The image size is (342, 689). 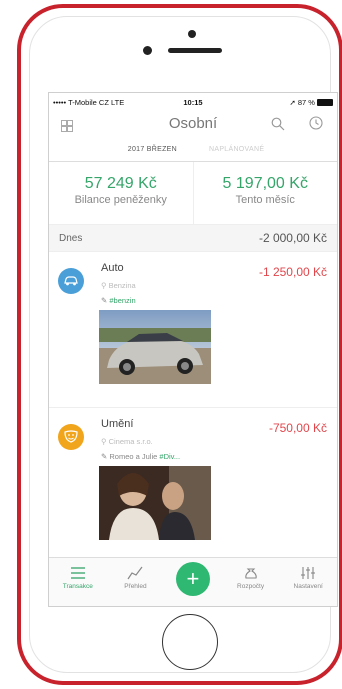 I want to click on wallet-balance-label: Bilance peněženky, so click(x=120, y=200).